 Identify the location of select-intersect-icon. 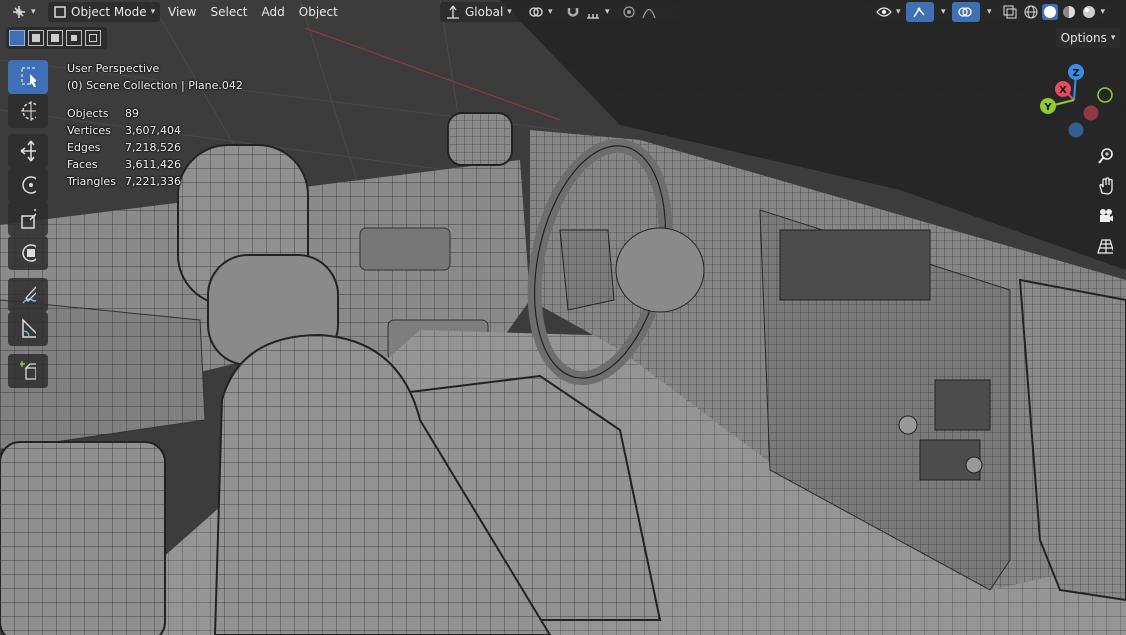
(93, 38).